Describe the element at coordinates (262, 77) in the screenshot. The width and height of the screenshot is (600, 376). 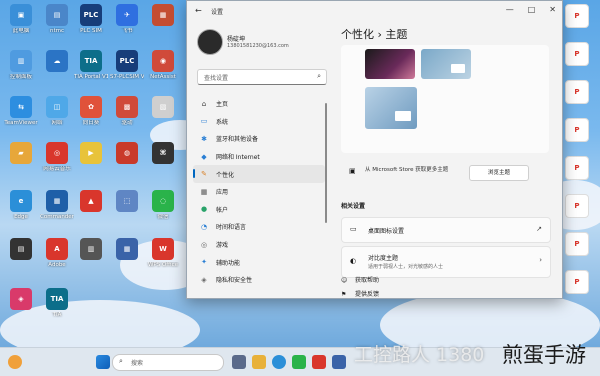
I see `search-input: 查找设置 ⌕` at that location.